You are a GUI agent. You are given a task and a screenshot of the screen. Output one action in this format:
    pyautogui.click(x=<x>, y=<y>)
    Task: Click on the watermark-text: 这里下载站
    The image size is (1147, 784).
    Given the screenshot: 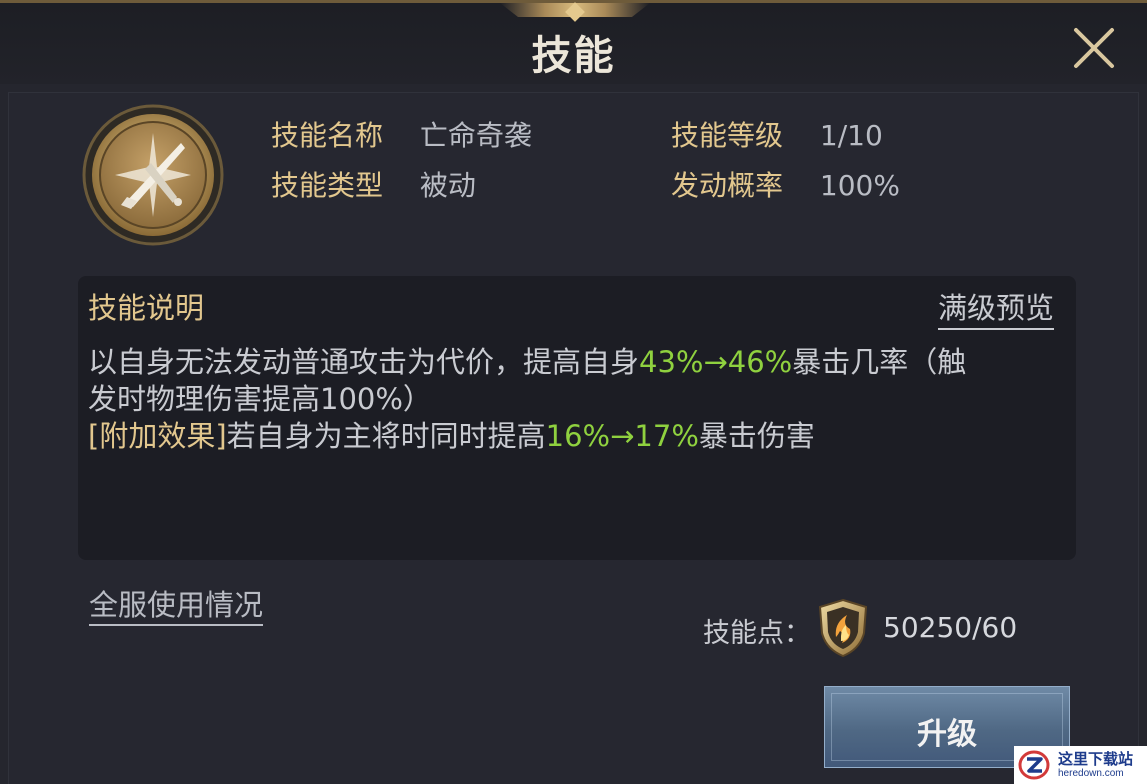 What is the action you would take?
    pyautogui.click(x=1096, y=759)
    